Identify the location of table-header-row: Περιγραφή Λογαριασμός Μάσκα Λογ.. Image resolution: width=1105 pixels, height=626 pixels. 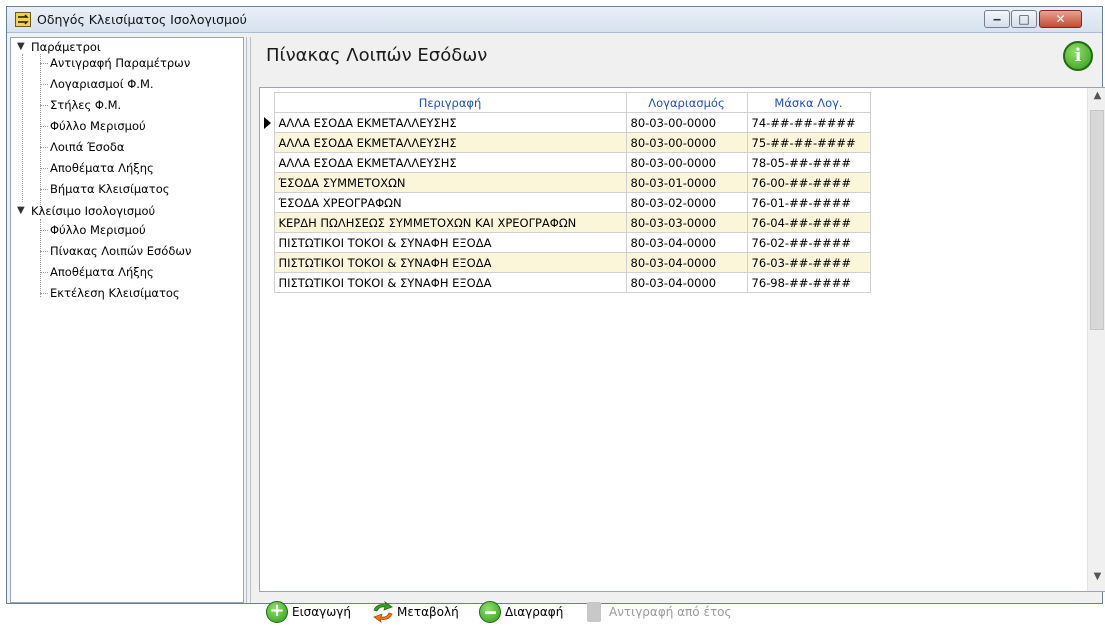
(565, 102).